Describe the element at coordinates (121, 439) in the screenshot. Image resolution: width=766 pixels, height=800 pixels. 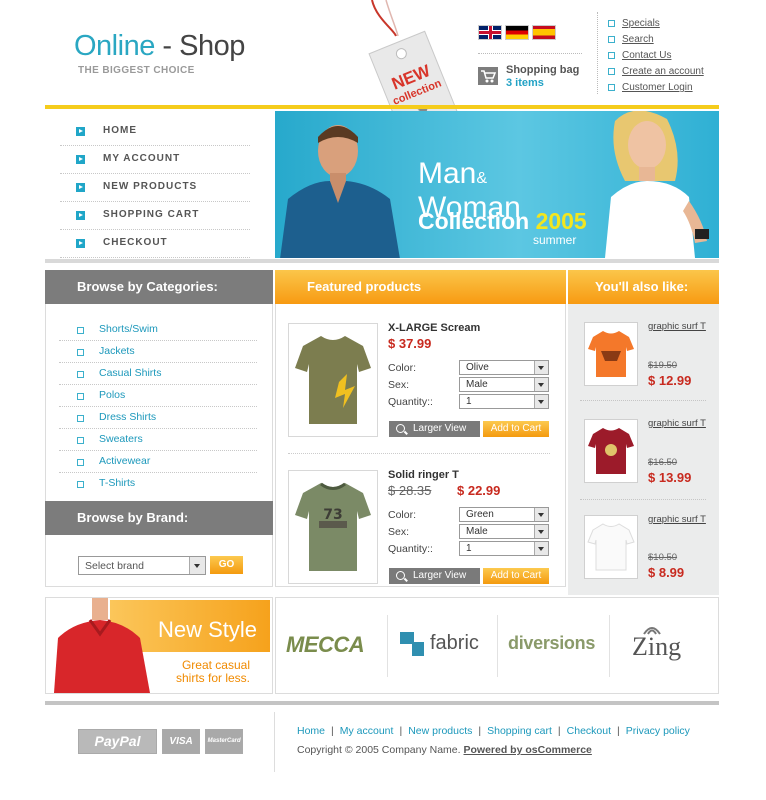
I see `category-label: Sweaters` at that location.